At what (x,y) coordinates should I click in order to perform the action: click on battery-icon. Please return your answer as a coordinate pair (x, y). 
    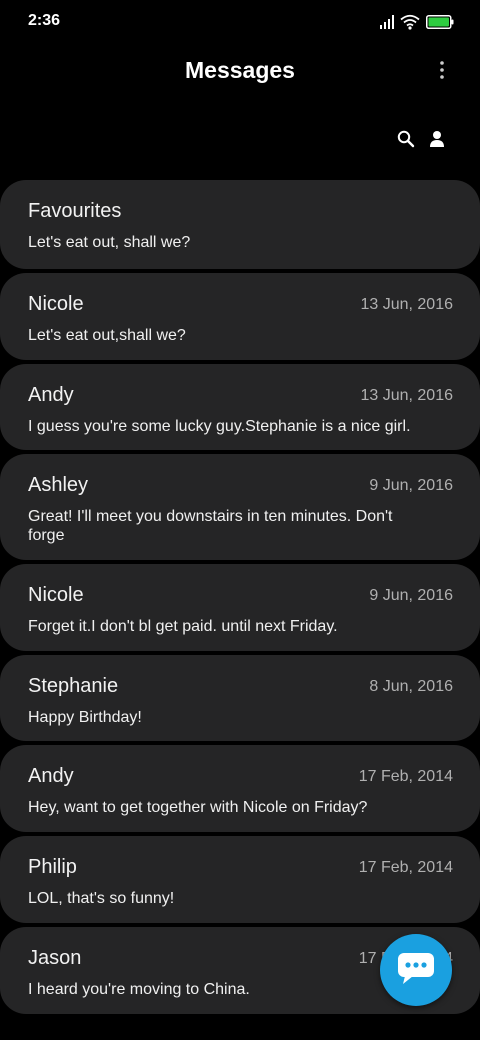
    Looking at the image, I should click on (440, 22).